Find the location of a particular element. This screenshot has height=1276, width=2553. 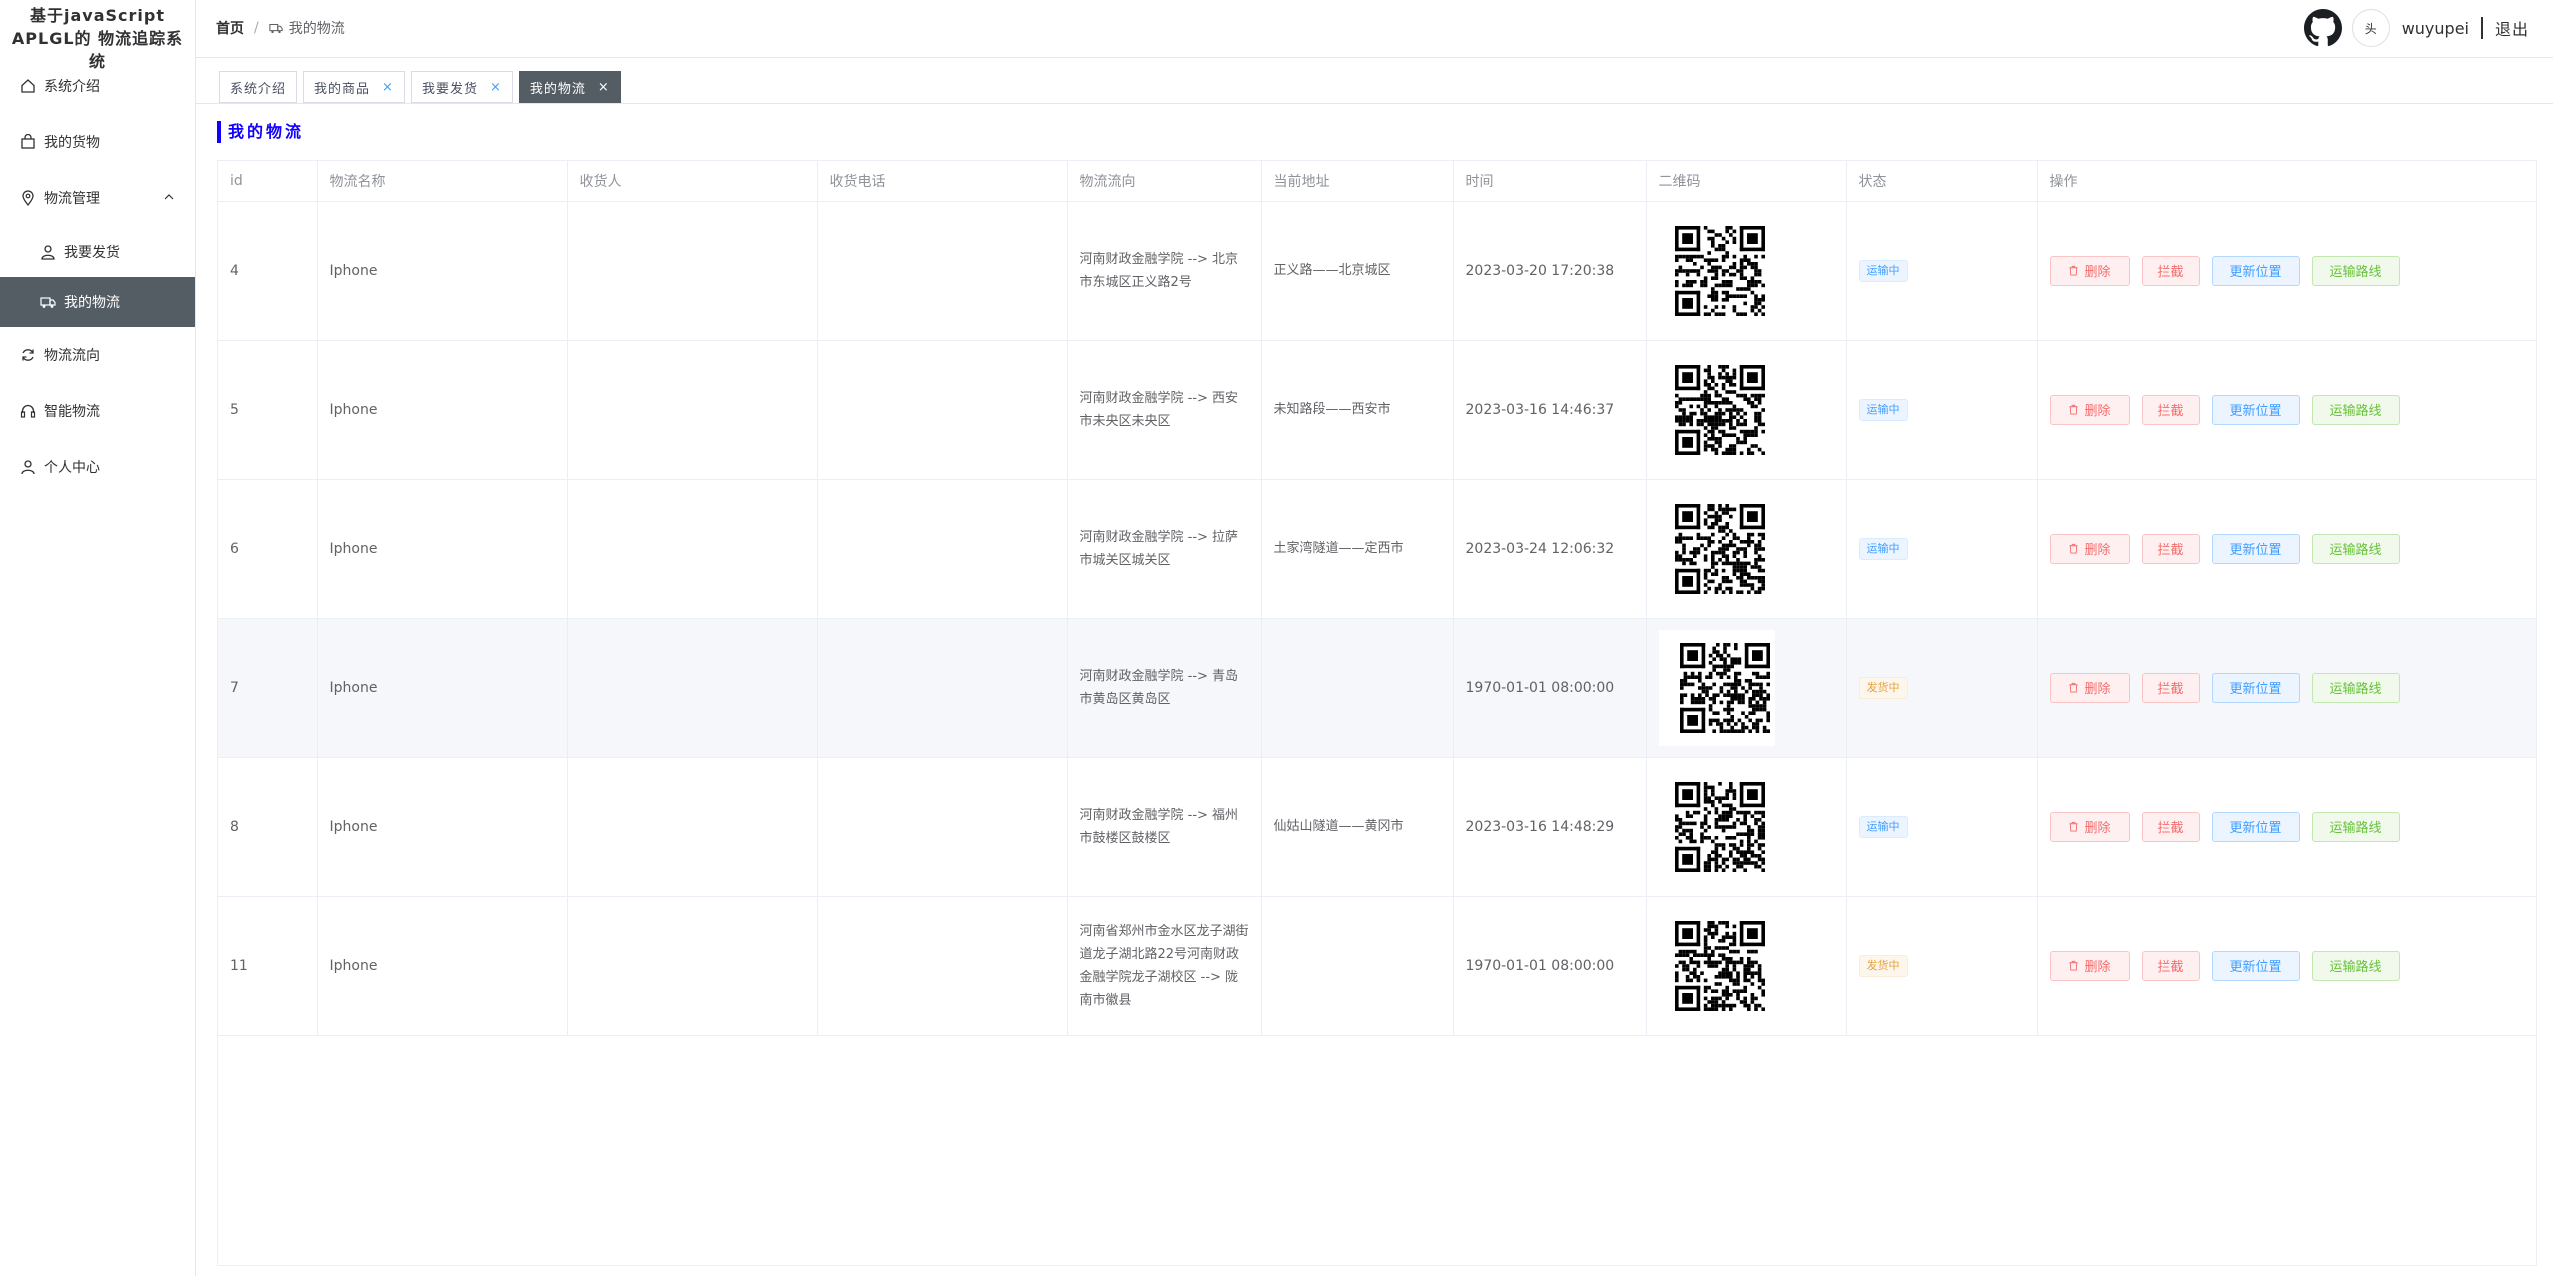

tab-my-logistics: 我的物流 × is located at coordinates (569, 87).